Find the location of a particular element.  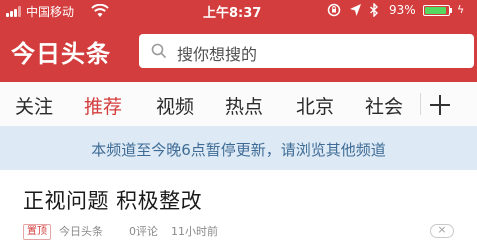

tab-divider is located at coordinates (420, 104).